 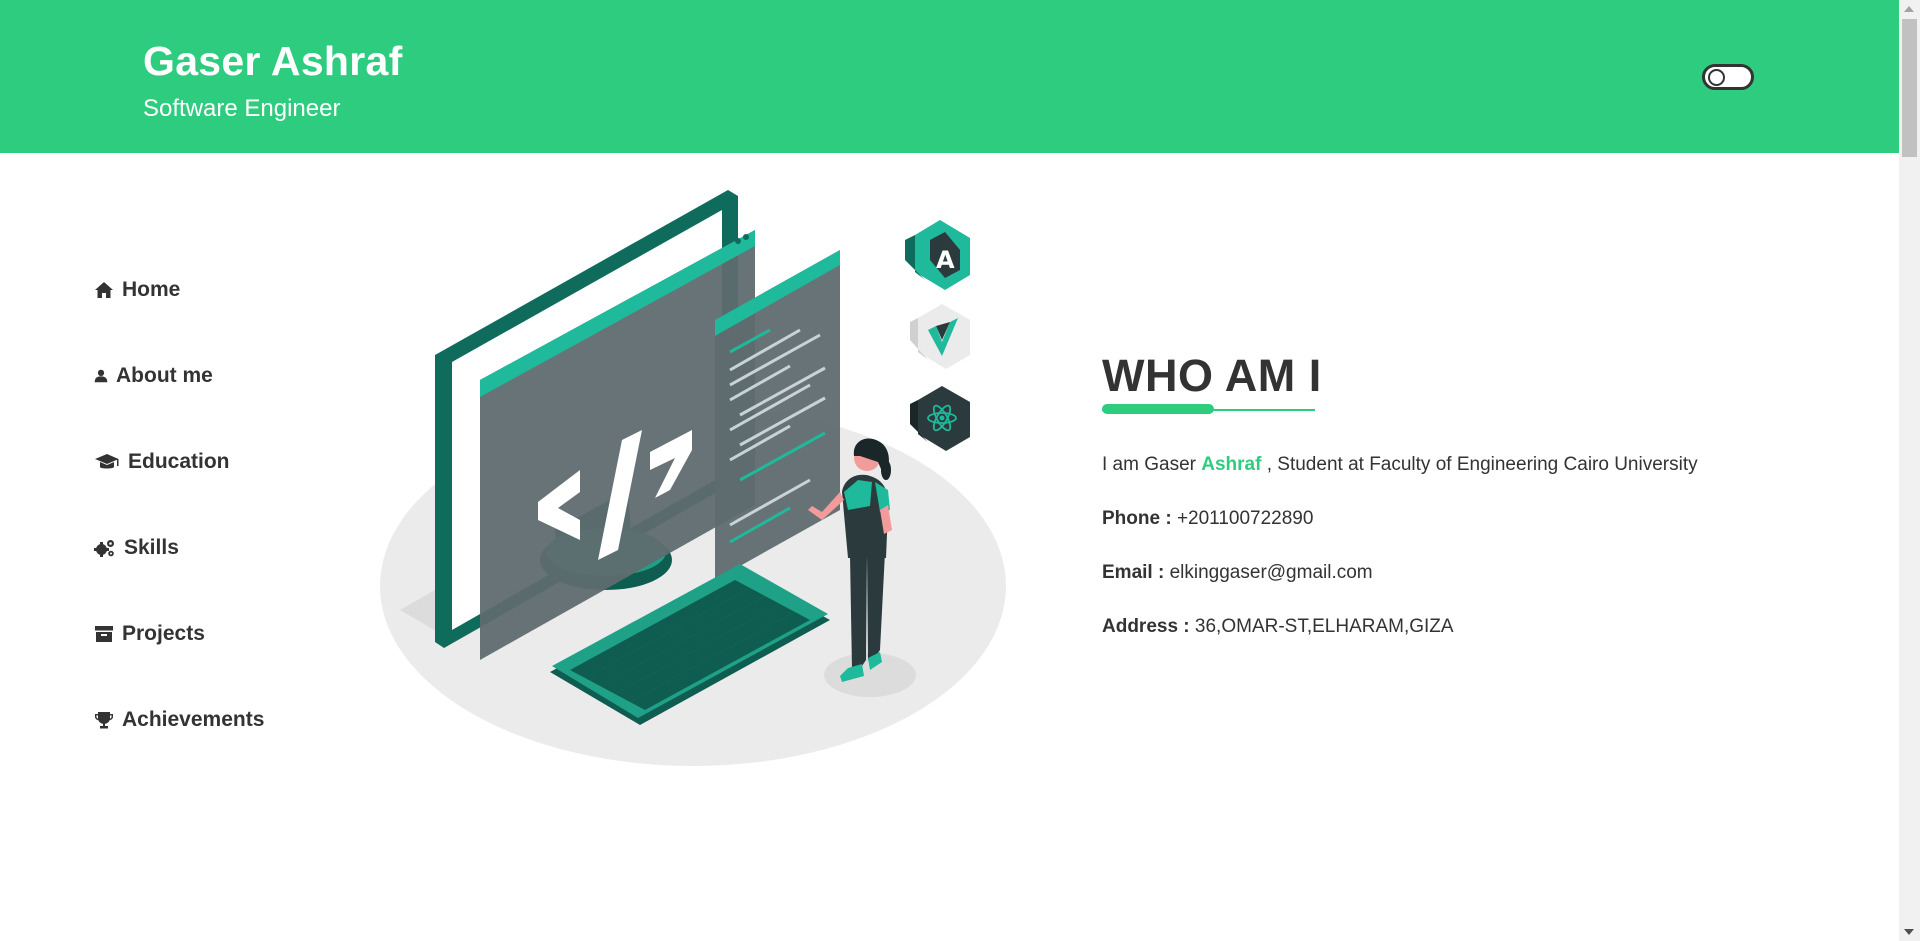 I want to click on phone-row: Phone : +201100722890, so click(x=1452, y=519).